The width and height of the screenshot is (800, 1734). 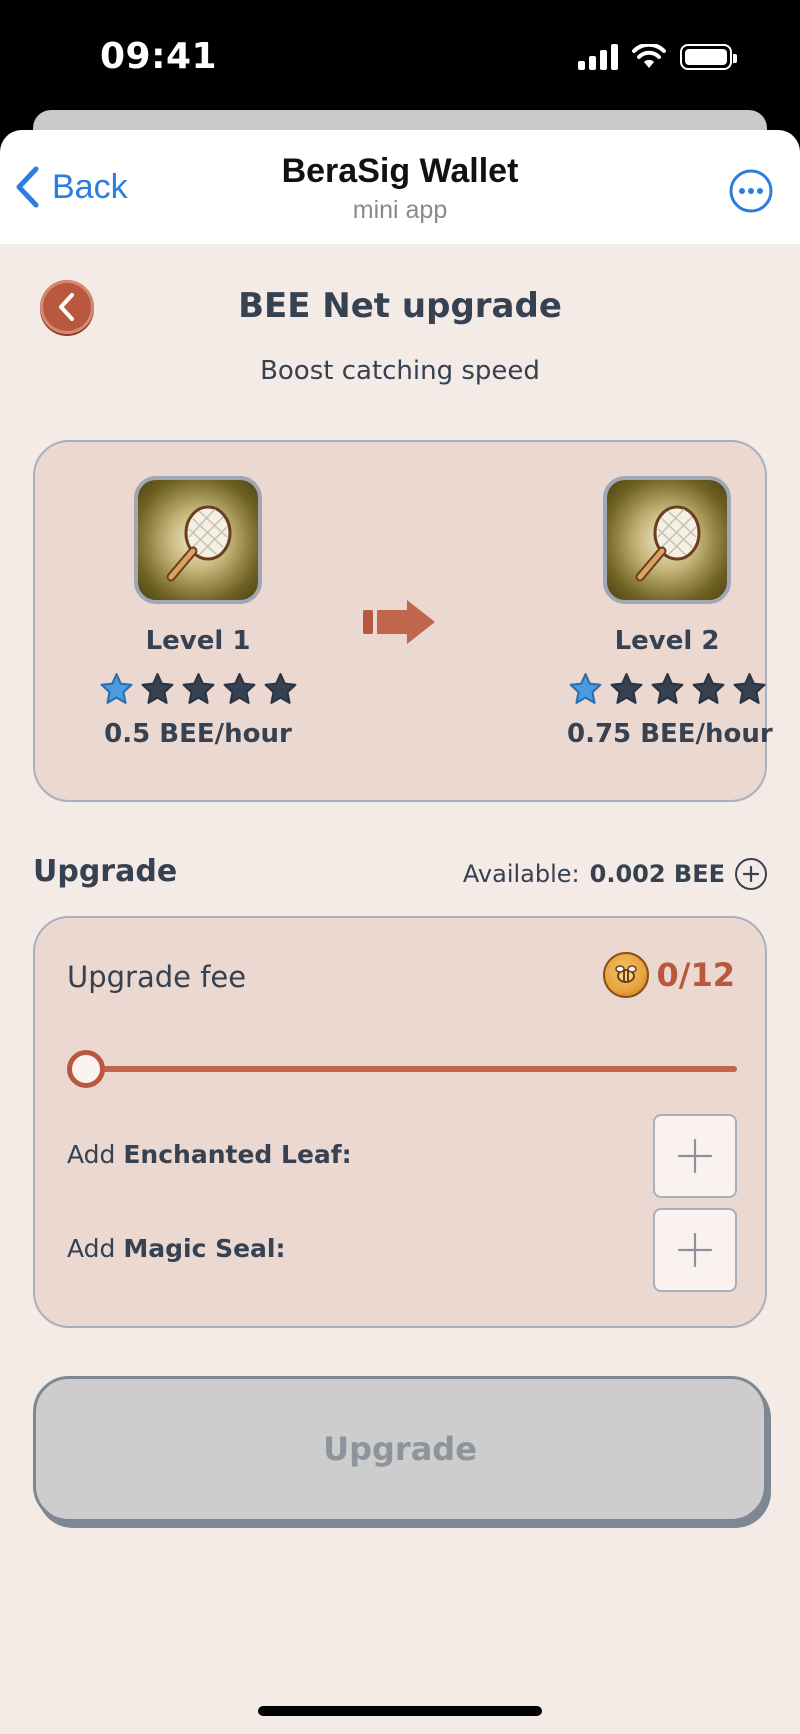 I want to click on available-label: Available:, so click(x=521, y=874).